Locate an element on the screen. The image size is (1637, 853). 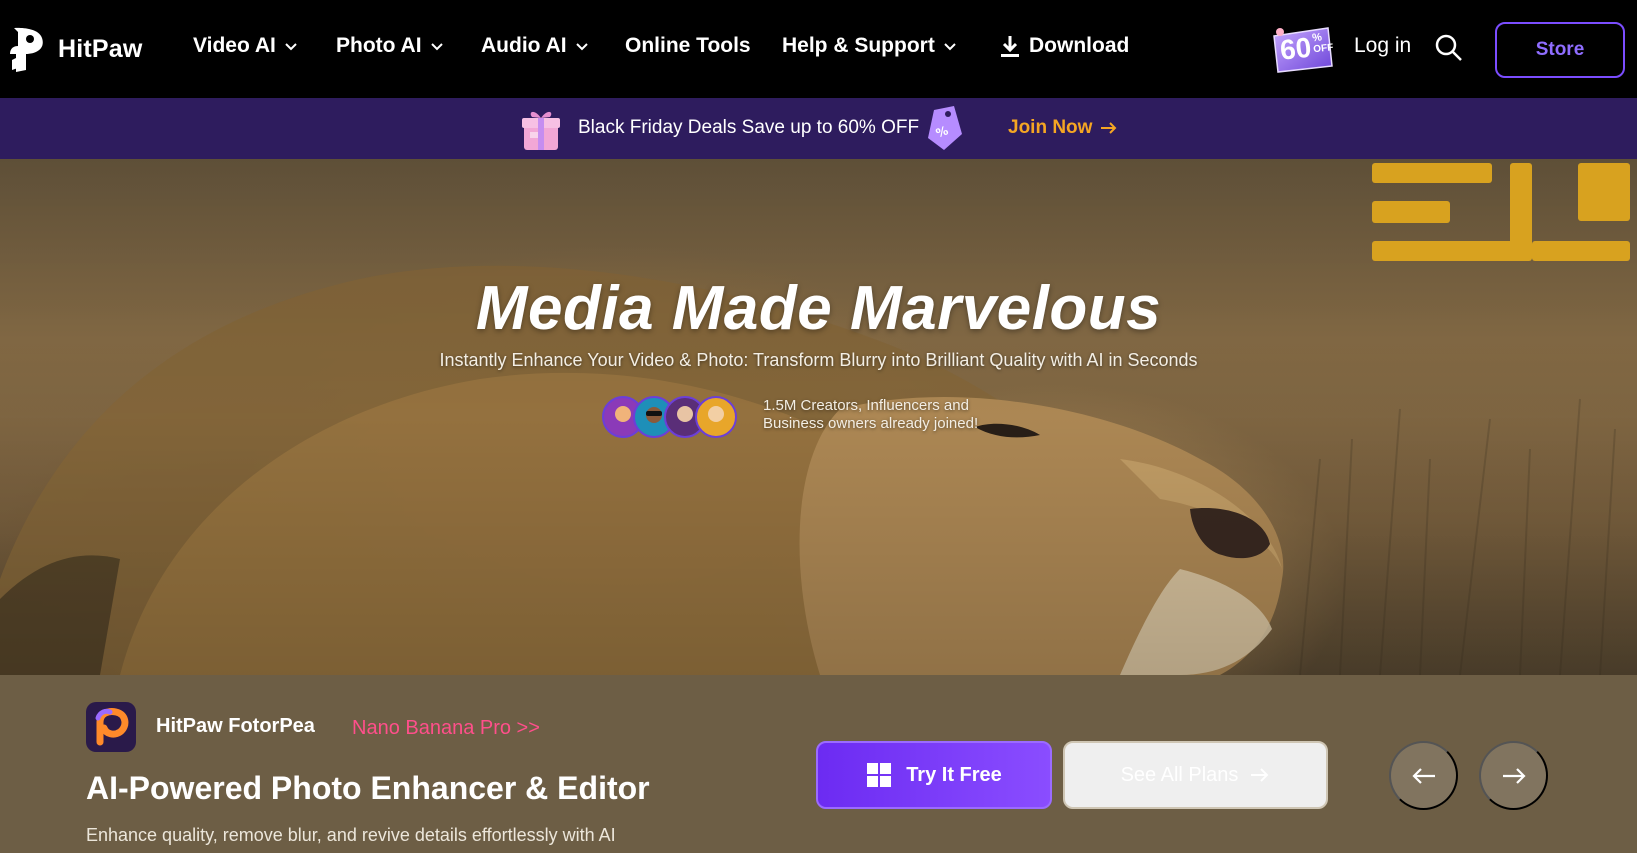
nav-photo-ai: Photo AI is located at coordinates (390, 46).